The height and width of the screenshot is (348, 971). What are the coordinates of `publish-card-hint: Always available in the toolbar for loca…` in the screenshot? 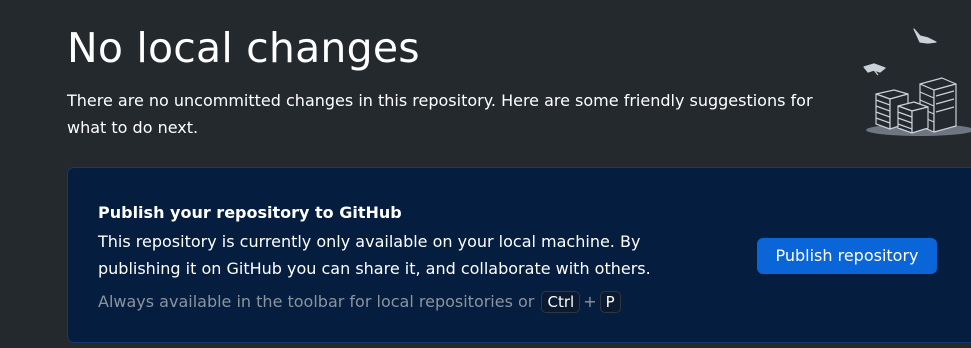 It's located at (360, 302).